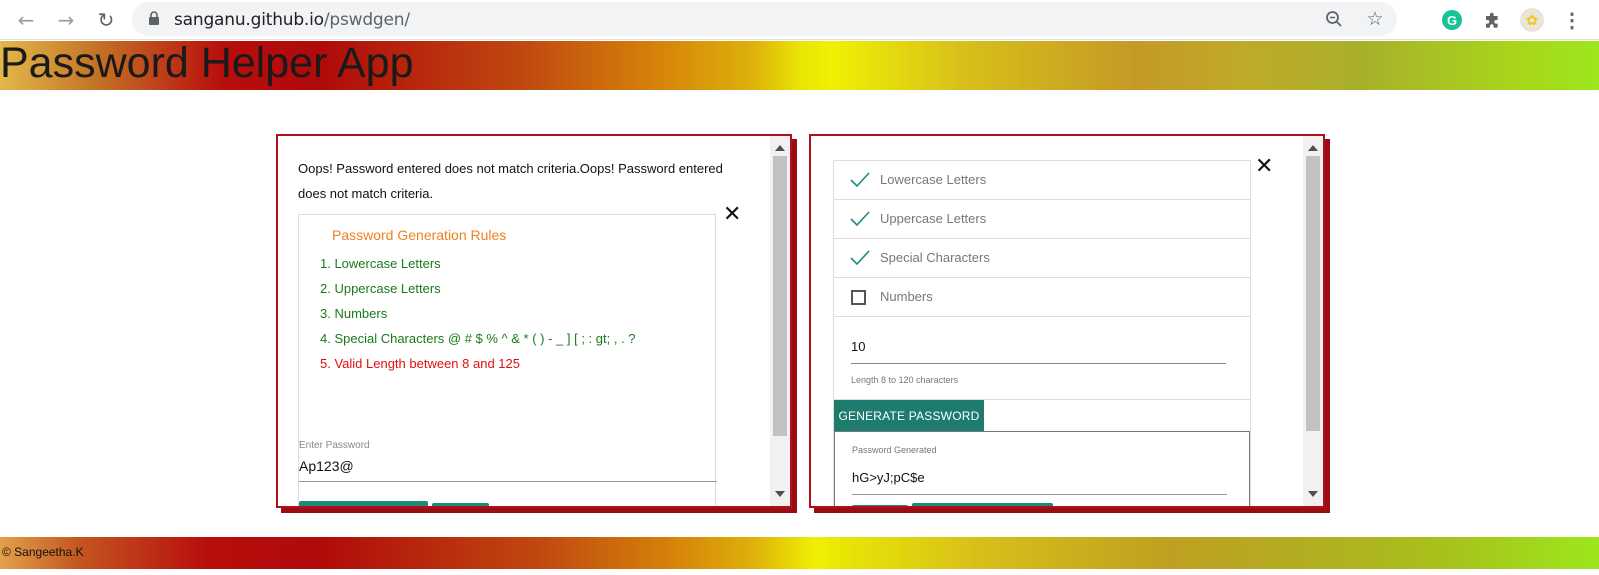  Describe the element at coordinates (380, 263) in the screenshot. I see `rule-item-lowercase: 1. Lowercase Letters` at that location.